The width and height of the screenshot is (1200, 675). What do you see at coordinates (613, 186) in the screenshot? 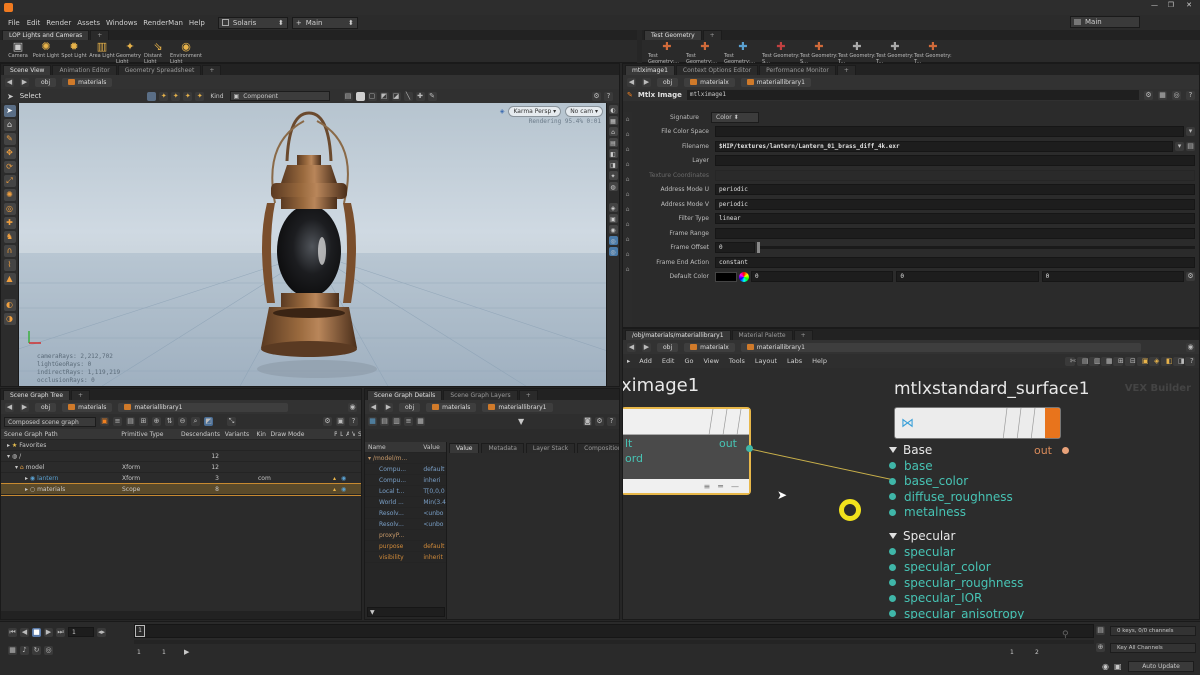
I see `display-option-icon: ◍` at bounding box center [613, 186].